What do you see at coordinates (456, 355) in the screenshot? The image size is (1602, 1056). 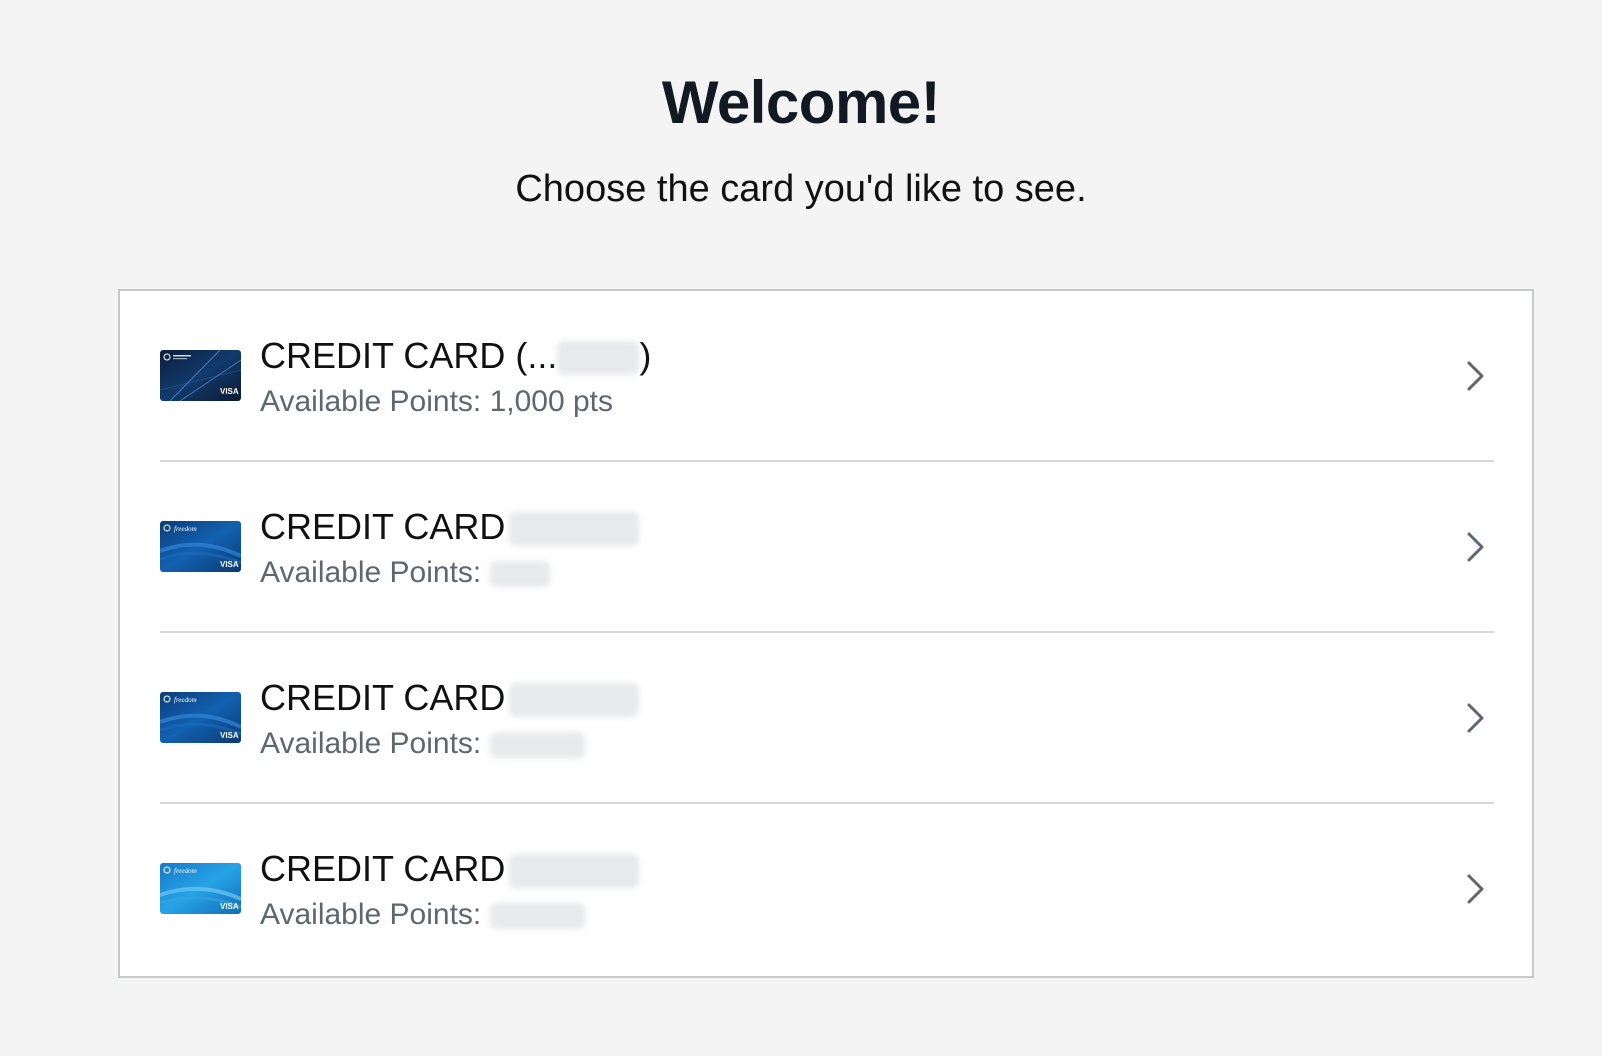 I see `card-name: CREDIT CARD (...0000)` at bounding box center [456, 355].